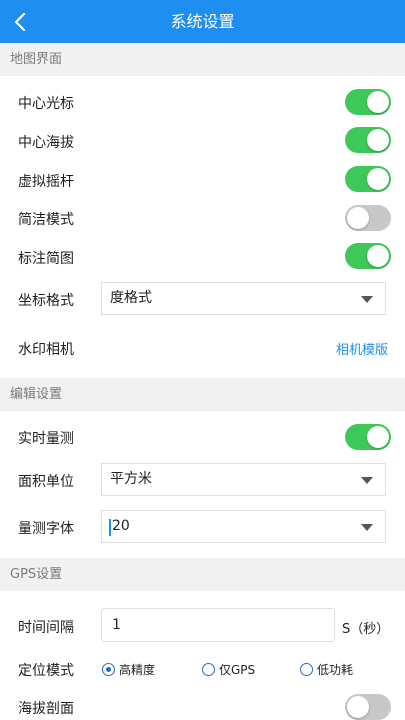 The height and width of the screenshot is (720, 405). I want to click on measure-font-select: 20, so click(243, 526).